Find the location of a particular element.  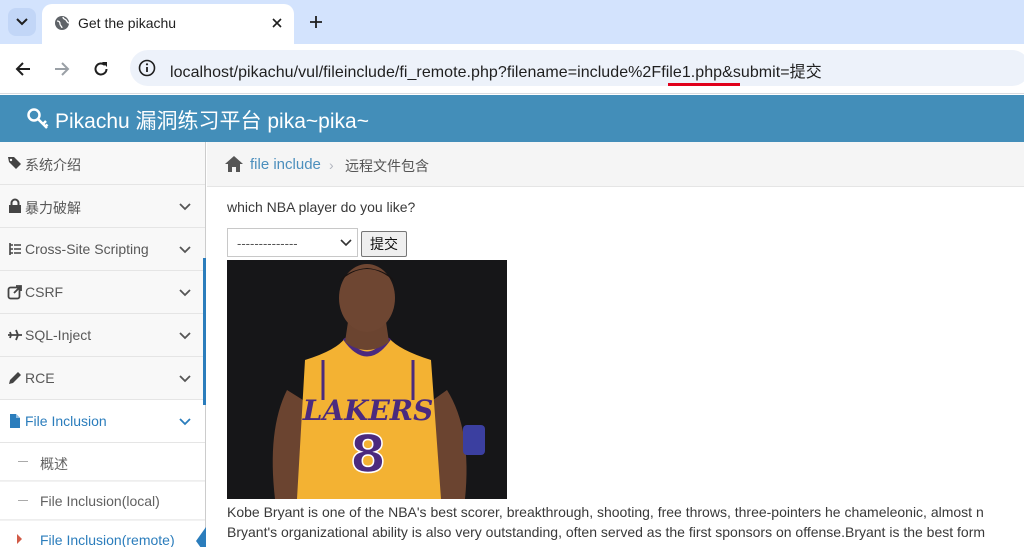

svg-text: 8 is located at coordinates (368, 455).